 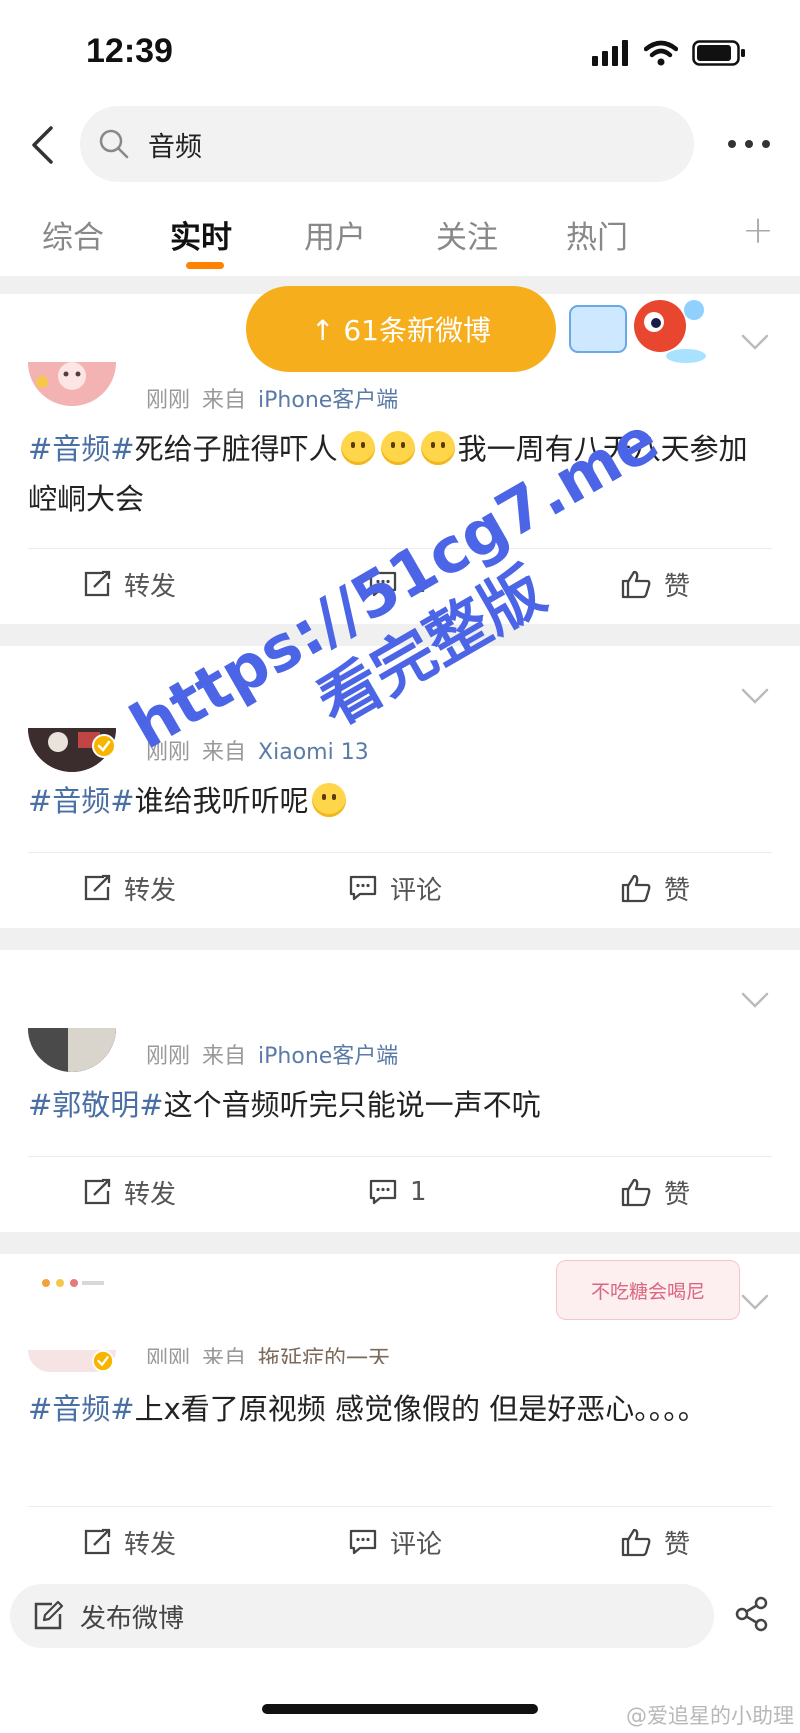 What do you see at coordinates (648, 1290) in the screenshot?
I see `sticker-label: 不吃糖会喝尼` at bounding box center [648, 1290].